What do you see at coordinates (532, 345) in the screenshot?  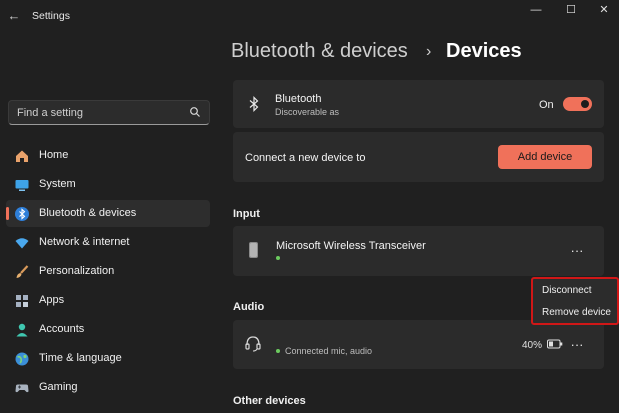 I see `battery-percentage: 40%` at bounding box center [532, 345].